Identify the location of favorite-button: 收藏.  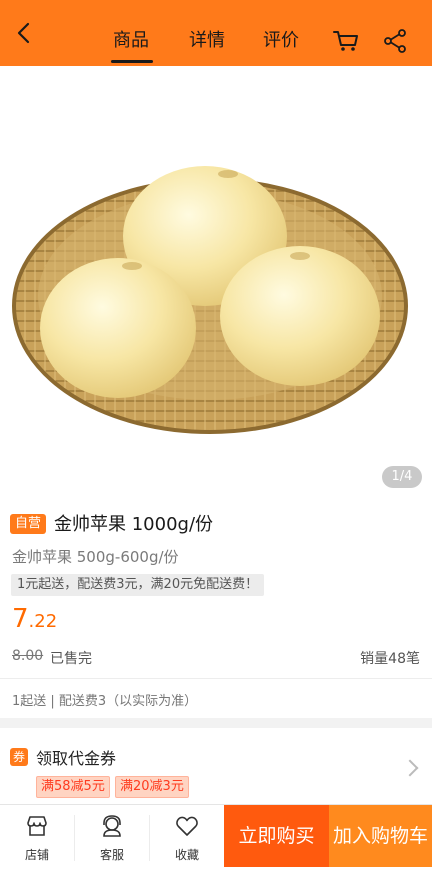
(187, 836).